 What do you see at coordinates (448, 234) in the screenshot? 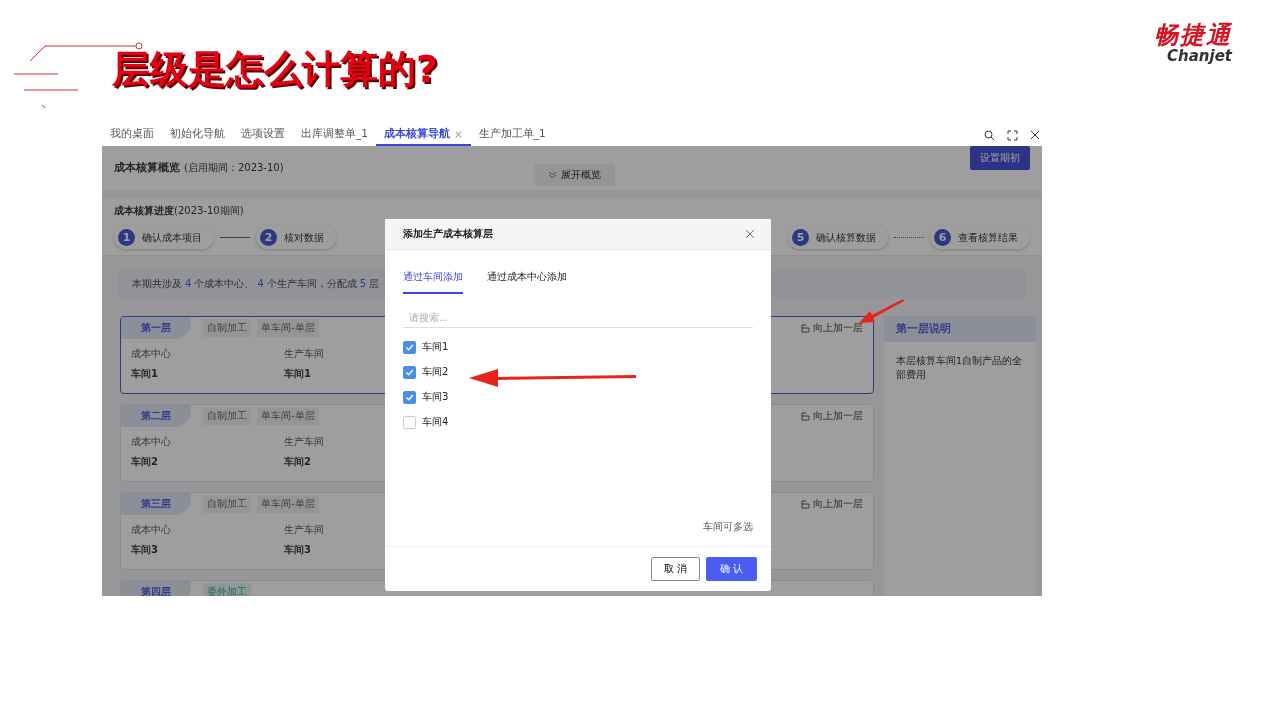
I see `dialog-title: 添加生产成本核算层` at bounding box center [448, 234].